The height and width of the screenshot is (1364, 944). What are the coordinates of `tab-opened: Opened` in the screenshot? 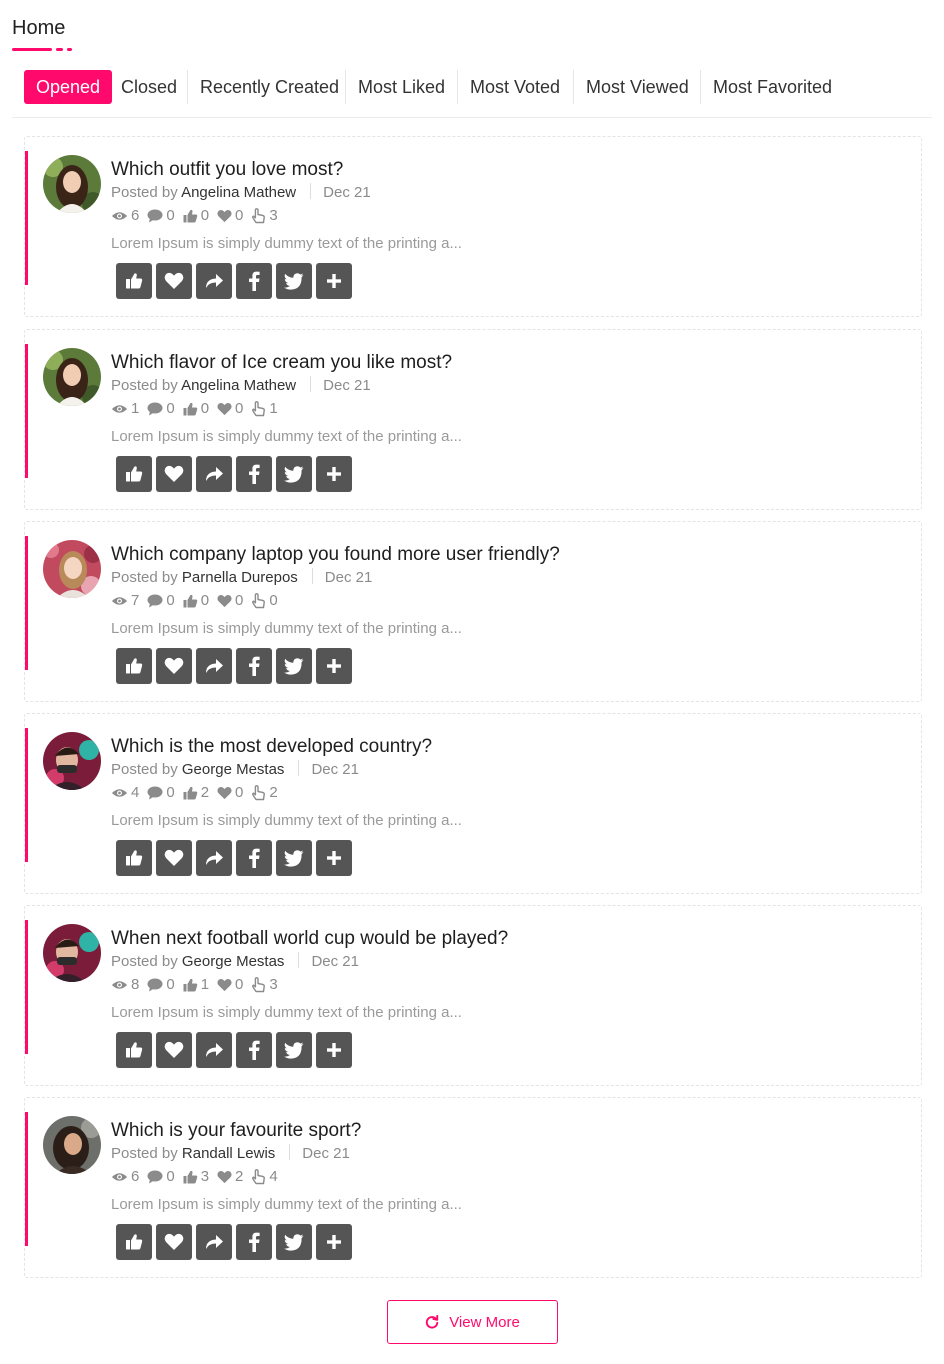 It's located at (68, 87).